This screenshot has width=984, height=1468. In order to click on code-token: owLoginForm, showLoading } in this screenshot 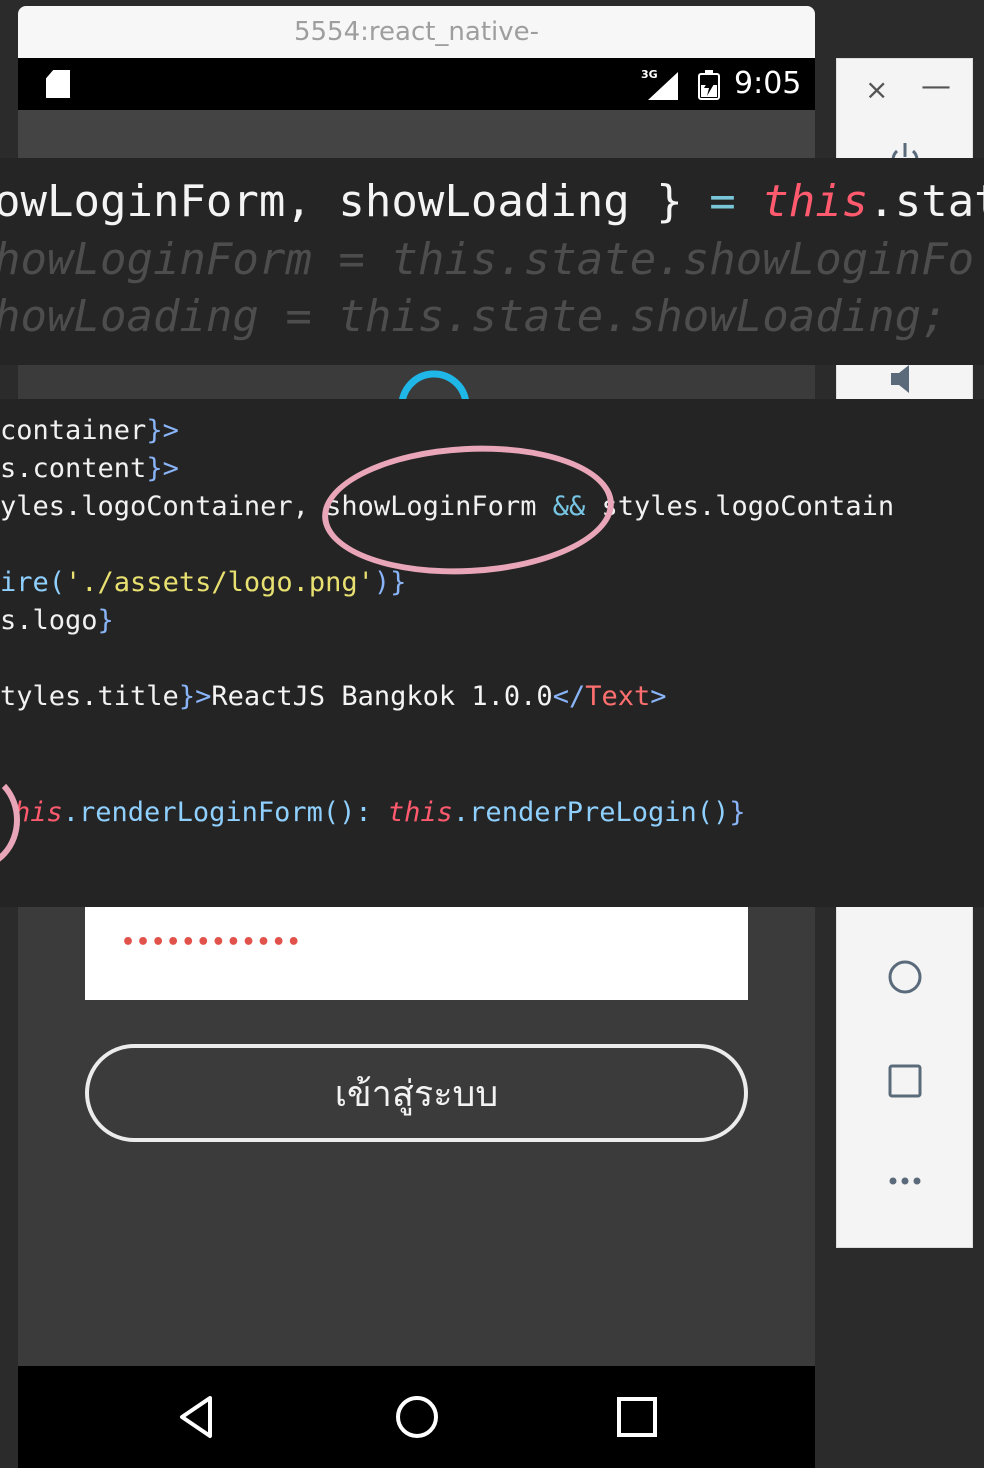, I will do `click(355, 201)`.